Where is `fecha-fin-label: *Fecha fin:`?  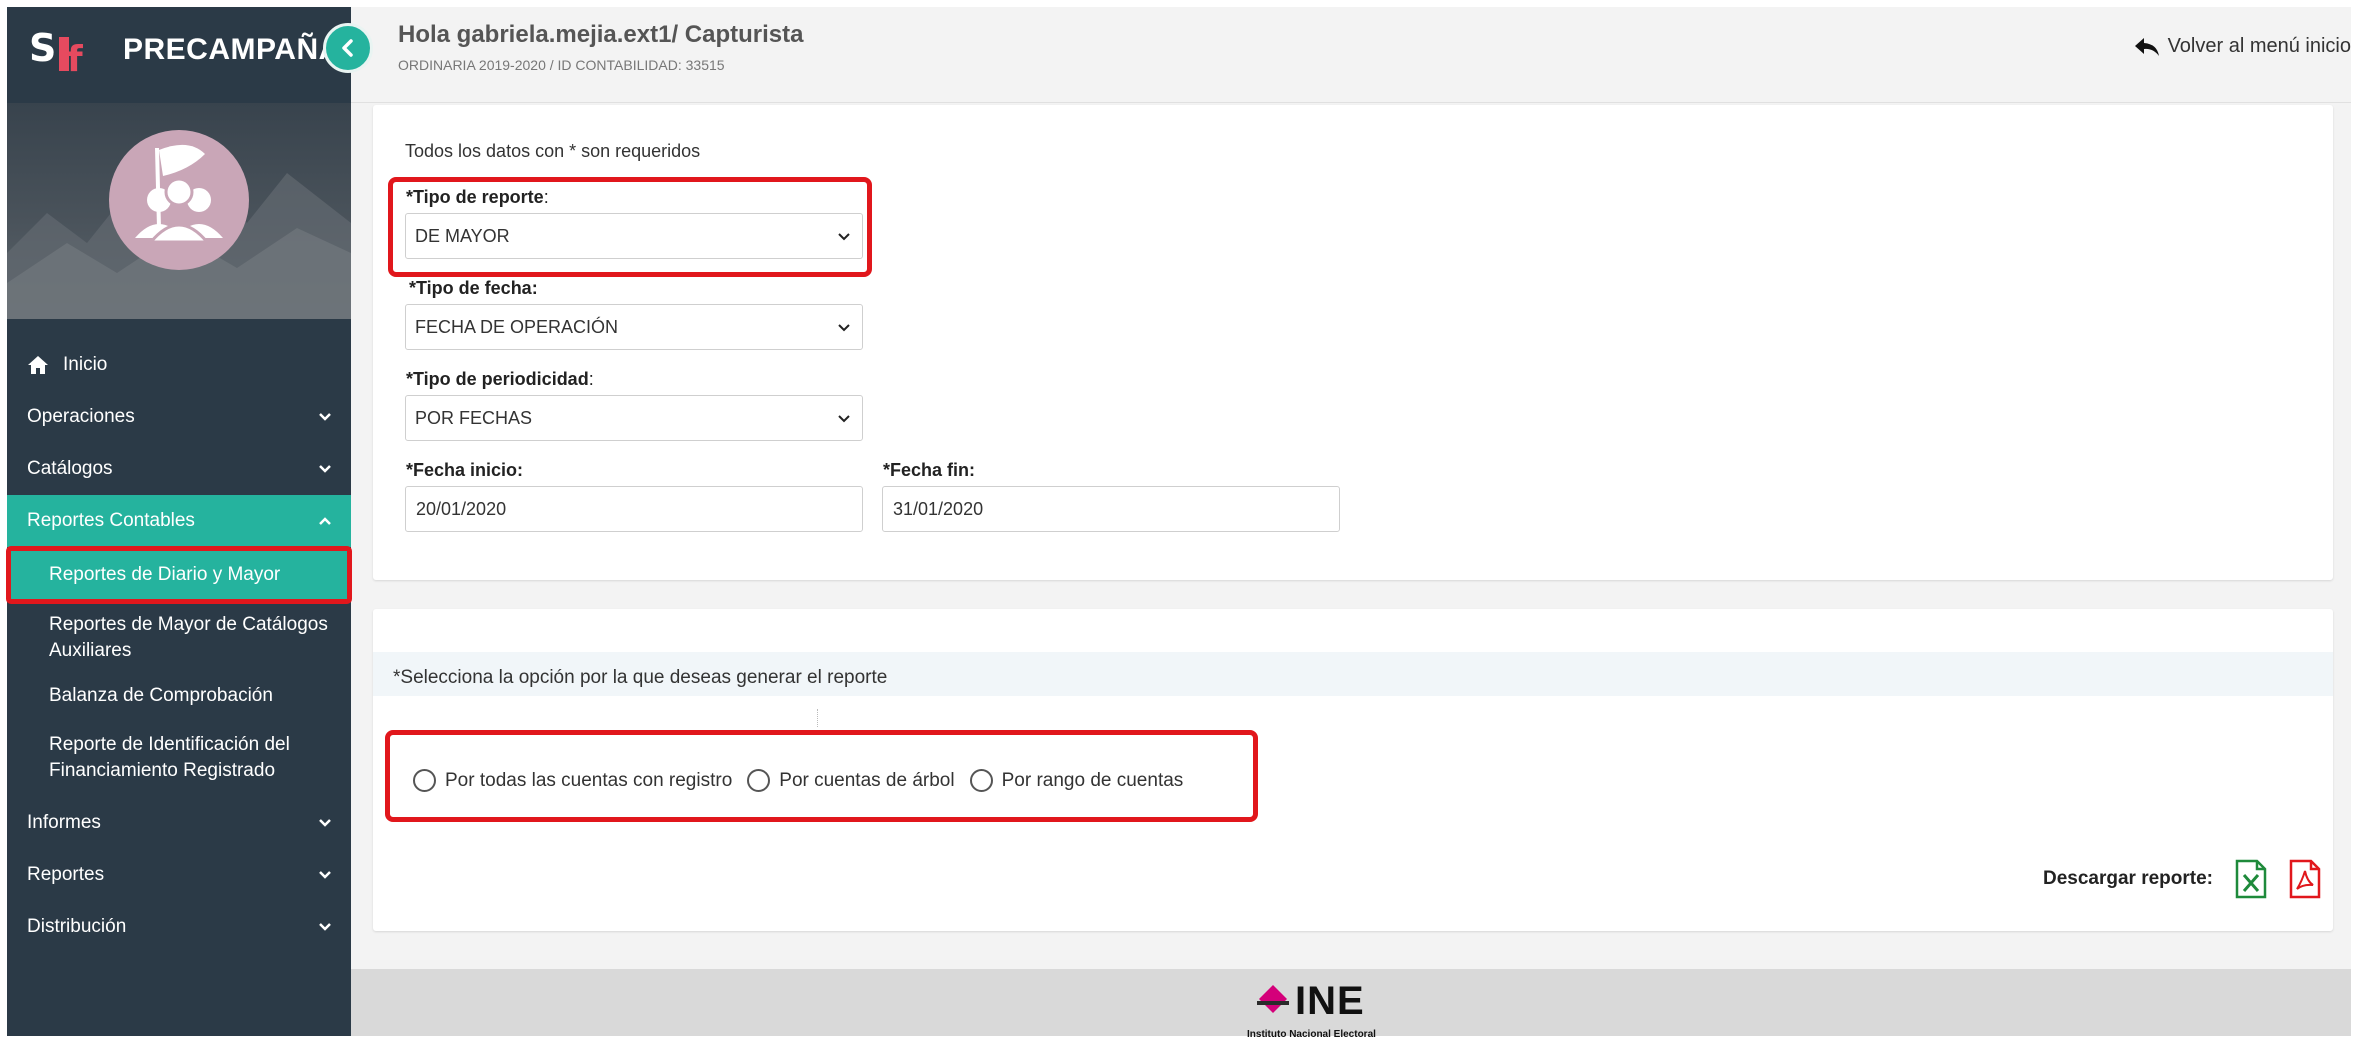 fecha-fin-label: *Fecha fin: is located at coordinates (929, 470).